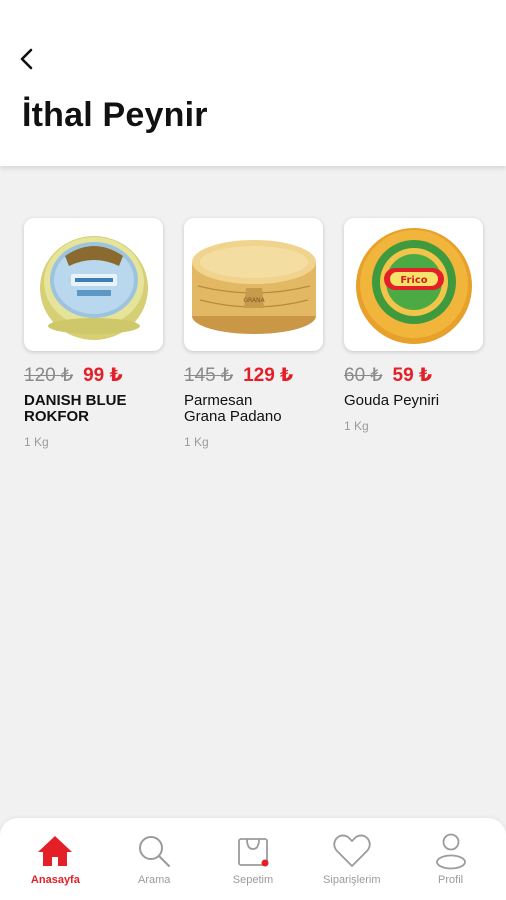  I want to click on home-icon, so click(55, 851).